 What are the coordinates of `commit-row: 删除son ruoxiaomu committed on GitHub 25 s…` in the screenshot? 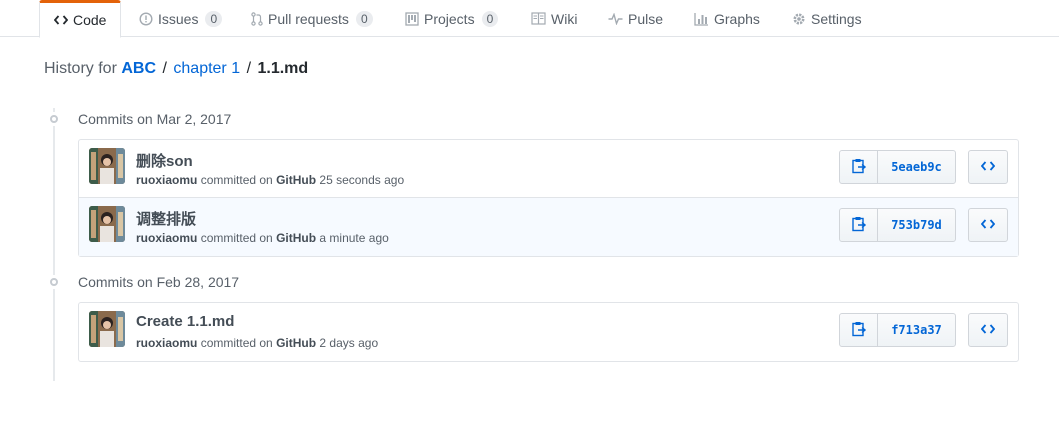 It's located at (548, 169).